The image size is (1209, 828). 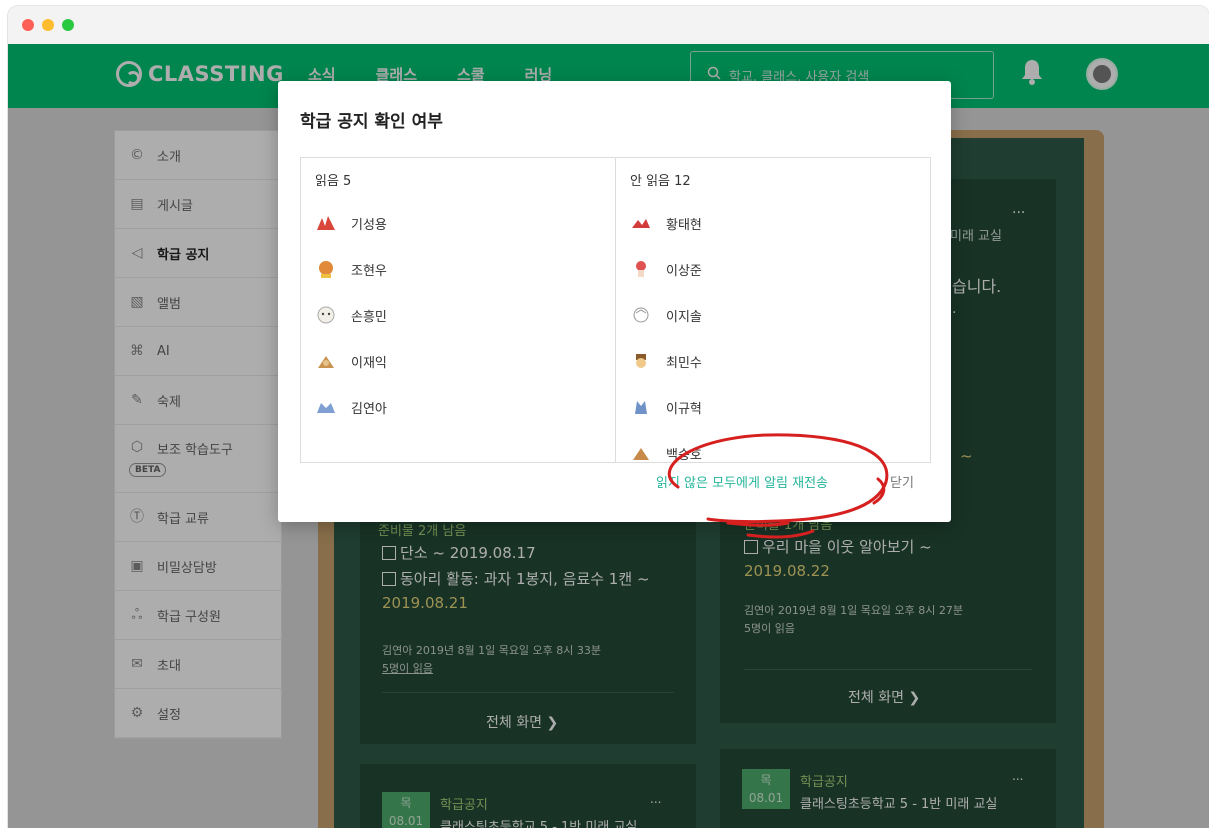 I want to click on read-panel: 읽음 5 기성용 조현우 손흥민 이재익 김연아, so click(x=458, y=310).